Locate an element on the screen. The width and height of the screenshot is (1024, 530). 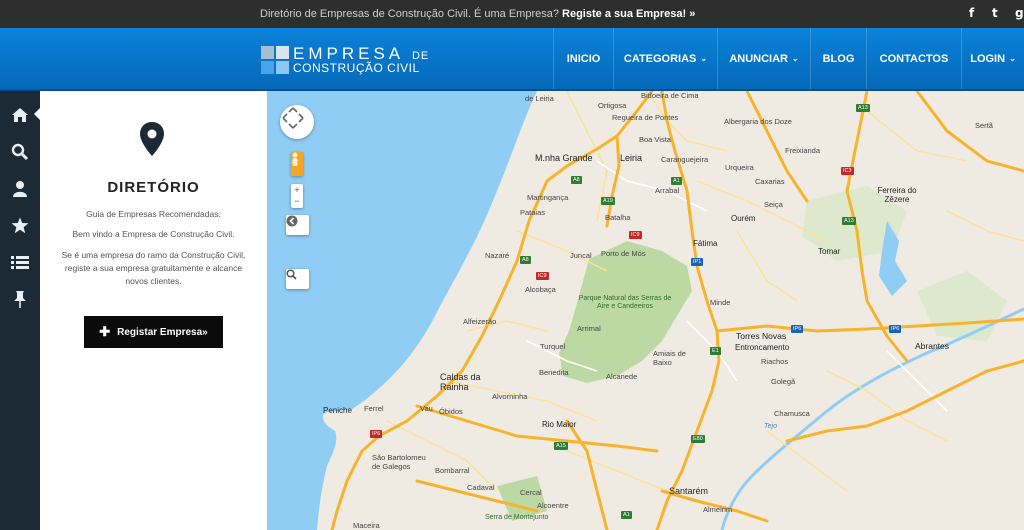
map-label: Almeirim is located at coordinates (718, 509).